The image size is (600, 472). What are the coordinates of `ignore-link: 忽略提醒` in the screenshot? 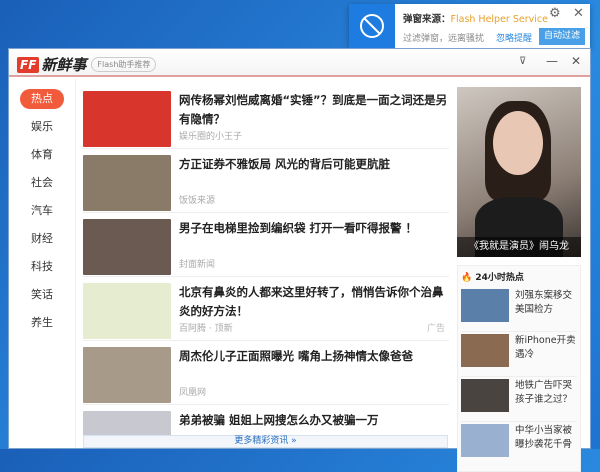 It's located at (514, 37).